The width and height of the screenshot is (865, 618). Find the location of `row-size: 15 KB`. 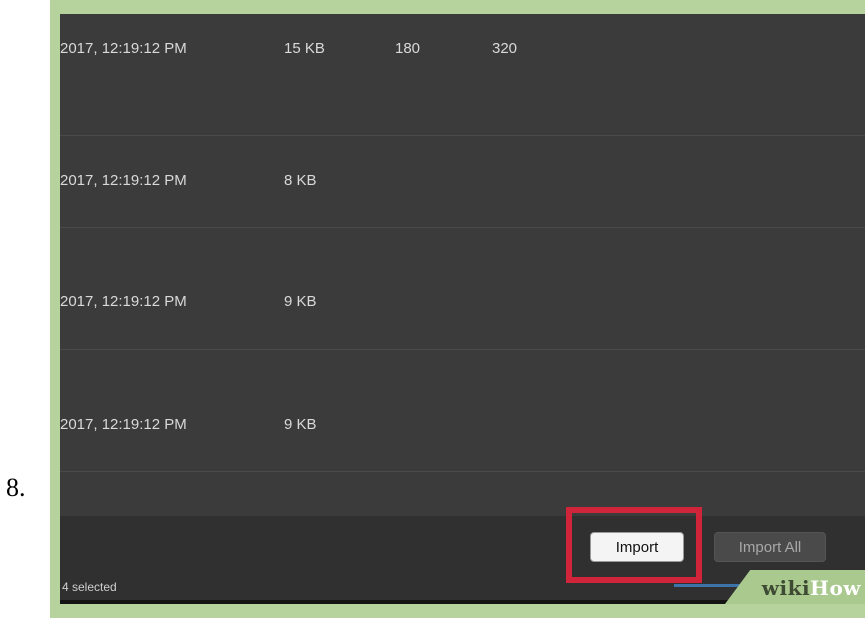

row-size: 15 KB is located at coordinates (304, 48).